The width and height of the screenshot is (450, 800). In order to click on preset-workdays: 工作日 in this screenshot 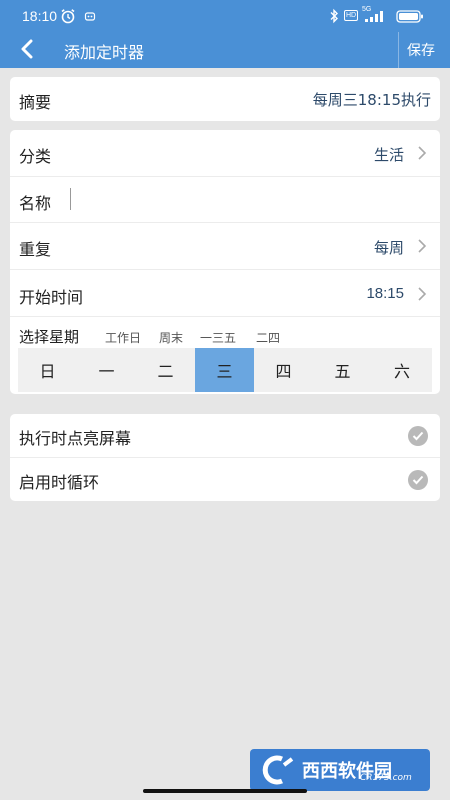, I will do `click(123, 337)`.